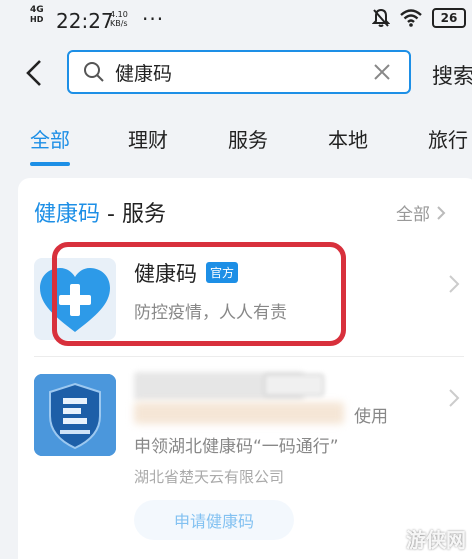  What do you see at coordinates (236, 19) in the screenshot?
I see `status-bar: 4G HD 22:27 4.10 KB/s ··· 26` at bounding box center [236, 19].